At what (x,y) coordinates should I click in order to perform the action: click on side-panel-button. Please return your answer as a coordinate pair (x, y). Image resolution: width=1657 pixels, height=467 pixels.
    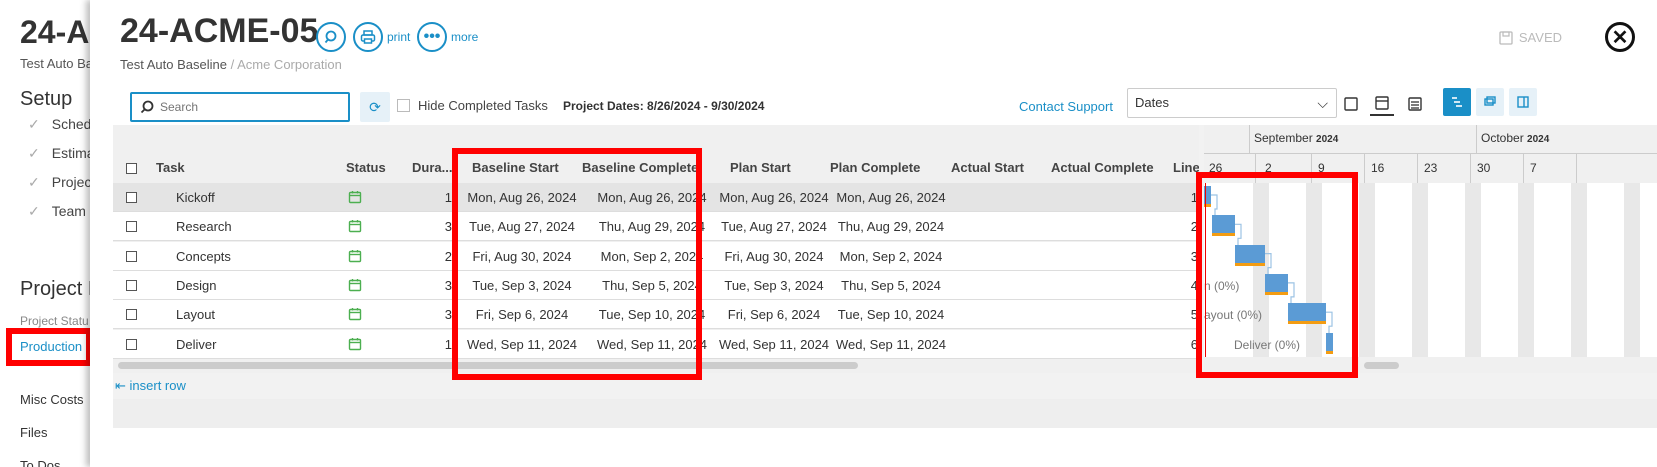
    Looking at the image, I should click on (1523, 102).